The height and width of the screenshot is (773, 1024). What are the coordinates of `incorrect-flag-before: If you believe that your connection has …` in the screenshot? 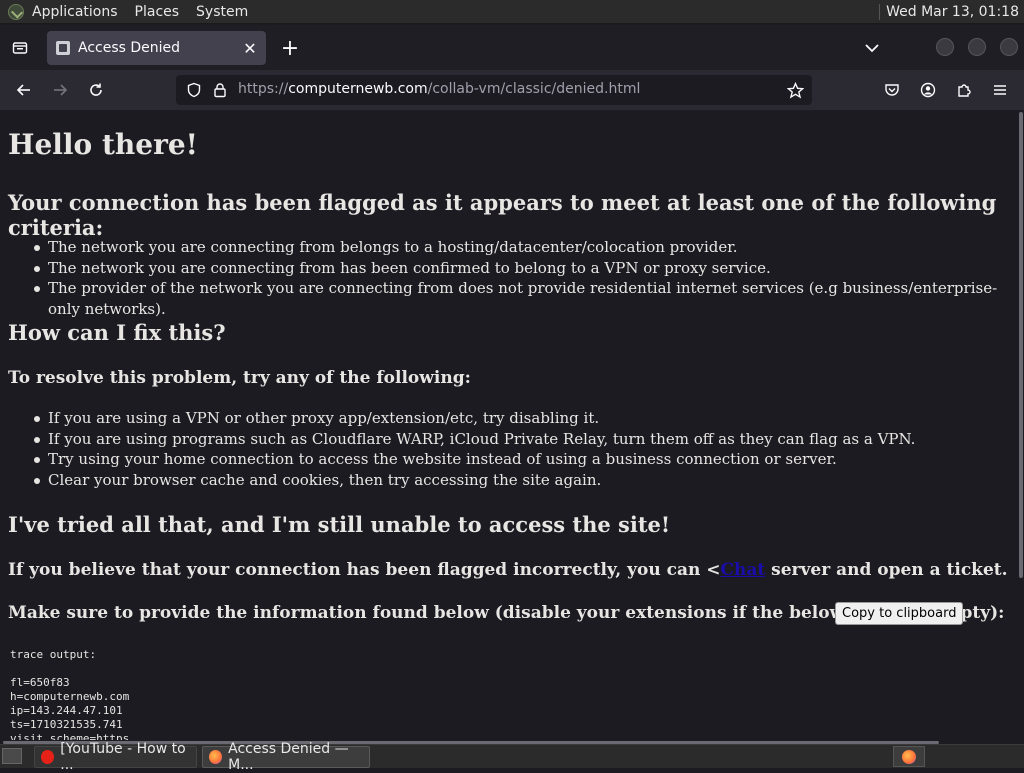 It's located at (364, 570).